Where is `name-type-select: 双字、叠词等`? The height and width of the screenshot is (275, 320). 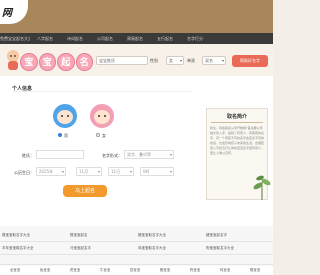 name-type-select: 双字、叠词等 is located at coordinates (149, 154).